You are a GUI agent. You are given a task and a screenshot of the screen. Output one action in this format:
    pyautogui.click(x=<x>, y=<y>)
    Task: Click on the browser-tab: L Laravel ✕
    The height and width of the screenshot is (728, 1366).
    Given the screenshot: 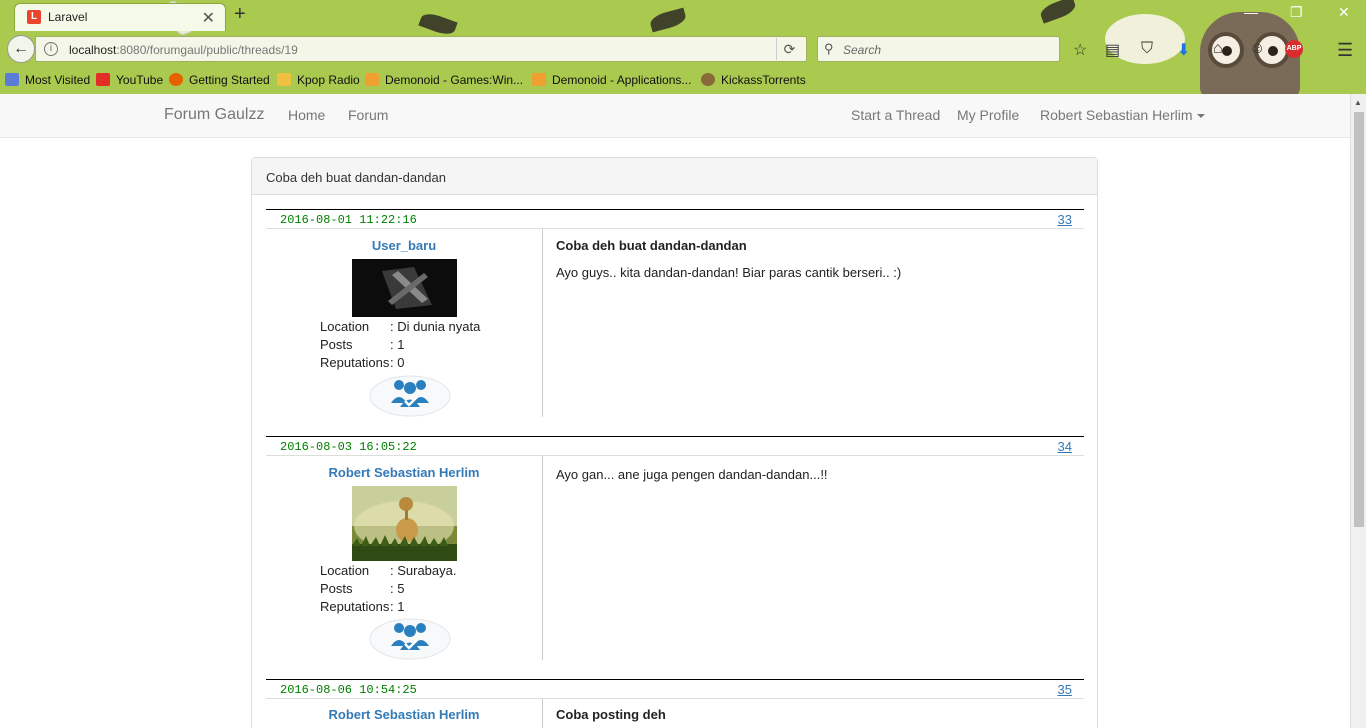 What is the action you would take?
    pyautogui.click(x=120, y=17)
    